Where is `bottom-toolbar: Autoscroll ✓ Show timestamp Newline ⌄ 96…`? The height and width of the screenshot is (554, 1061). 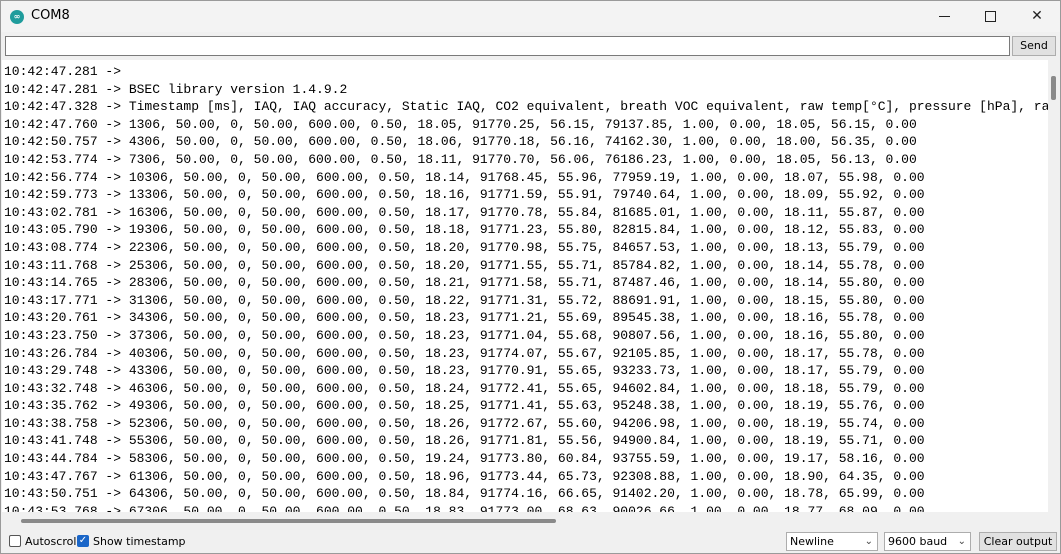
bottom-toolbar: Autoscroll ✓ Show timestamp Newline ⌄ 96… is located at coordinates (530, 541).